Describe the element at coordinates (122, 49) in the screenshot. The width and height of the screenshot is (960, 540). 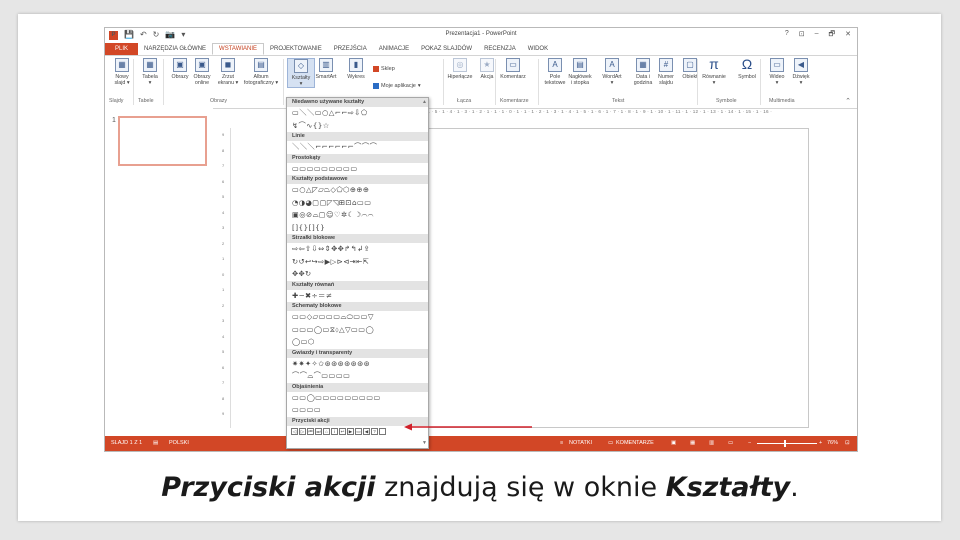
I see `tab-0: PLIK` at that location.